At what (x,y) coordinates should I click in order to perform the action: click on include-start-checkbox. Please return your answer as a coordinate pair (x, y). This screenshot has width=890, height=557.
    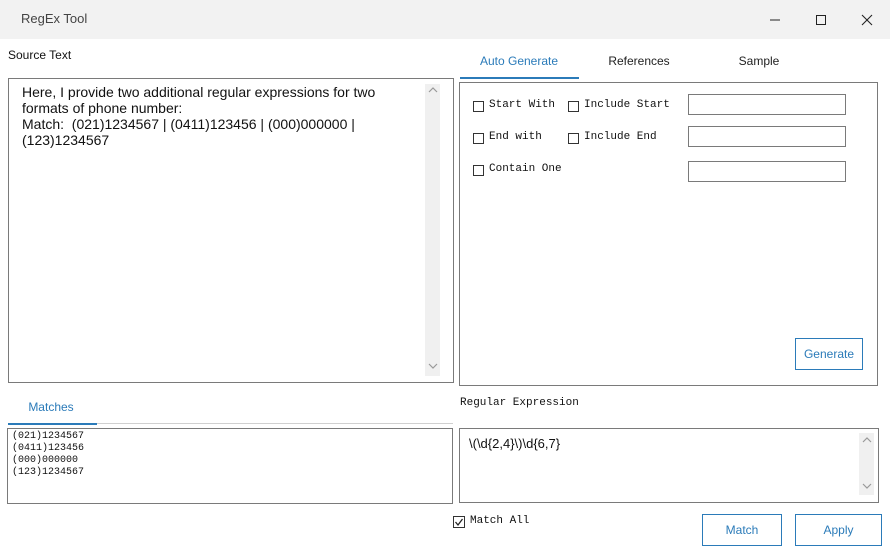
    Looking at the image, I should click on (573, 106).